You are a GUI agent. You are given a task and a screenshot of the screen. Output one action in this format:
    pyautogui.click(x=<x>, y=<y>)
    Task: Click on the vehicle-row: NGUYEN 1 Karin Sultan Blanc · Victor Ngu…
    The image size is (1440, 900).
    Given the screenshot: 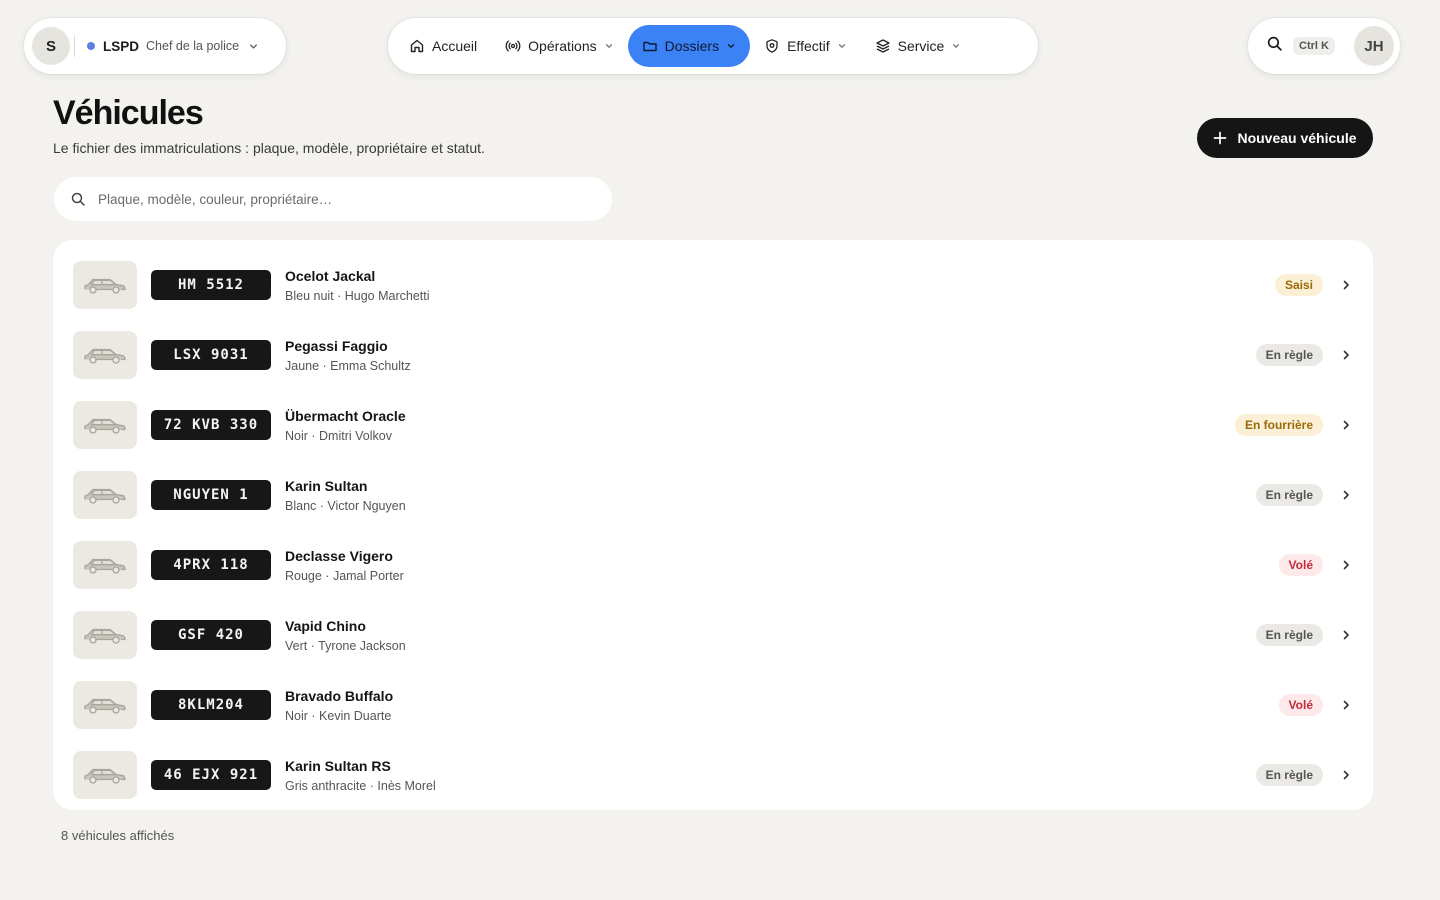 What is the action you would take?
    pyautogui.click(x=713, y=495)
    